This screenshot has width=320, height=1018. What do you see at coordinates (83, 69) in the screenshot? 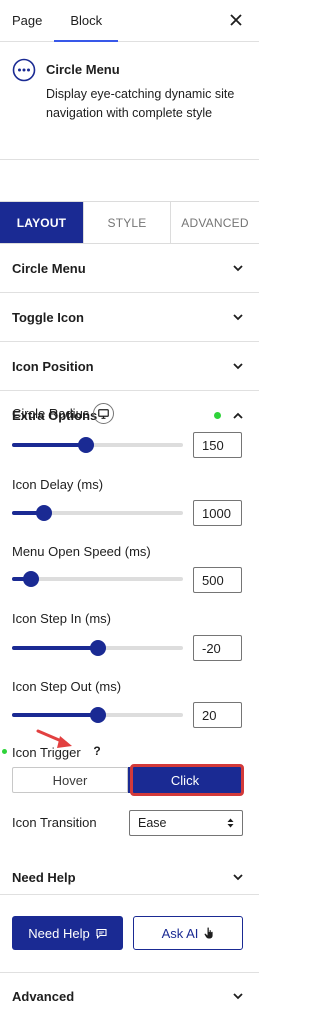
I see `block-title: Circle Menu` at bounding box center [83, 69].